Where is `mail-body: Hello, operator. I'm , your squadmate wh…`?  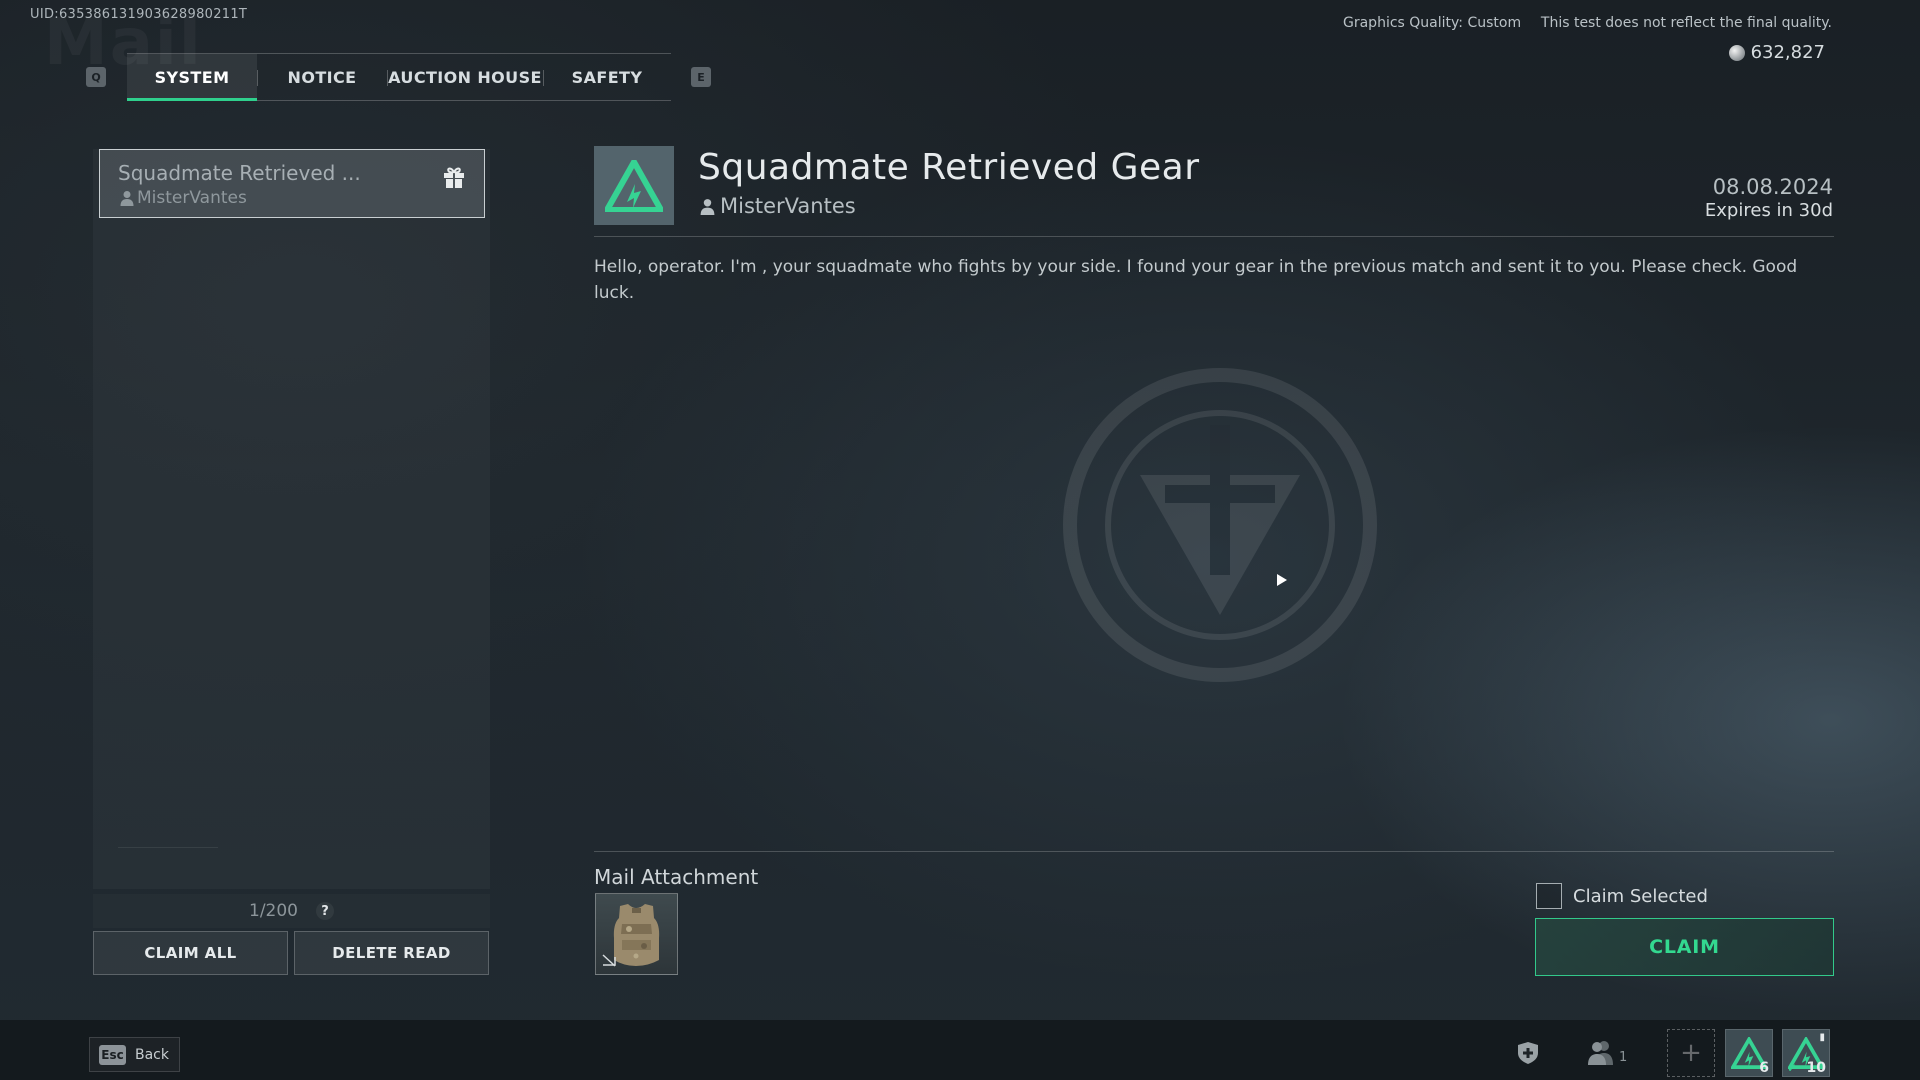 mail-body: Hello, operator. I'm , your squadmate wh… is located at coordinates (1196, 280).